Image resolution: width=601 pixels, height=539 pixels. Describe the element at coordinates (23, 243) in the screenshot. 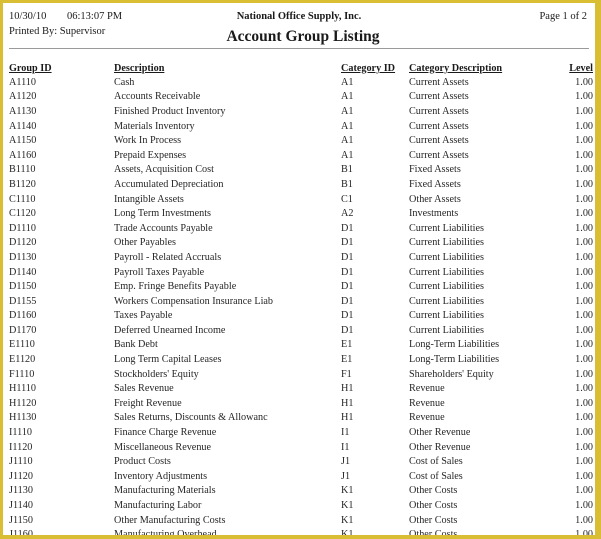

I see `group-id-cell: D1120` at that location.